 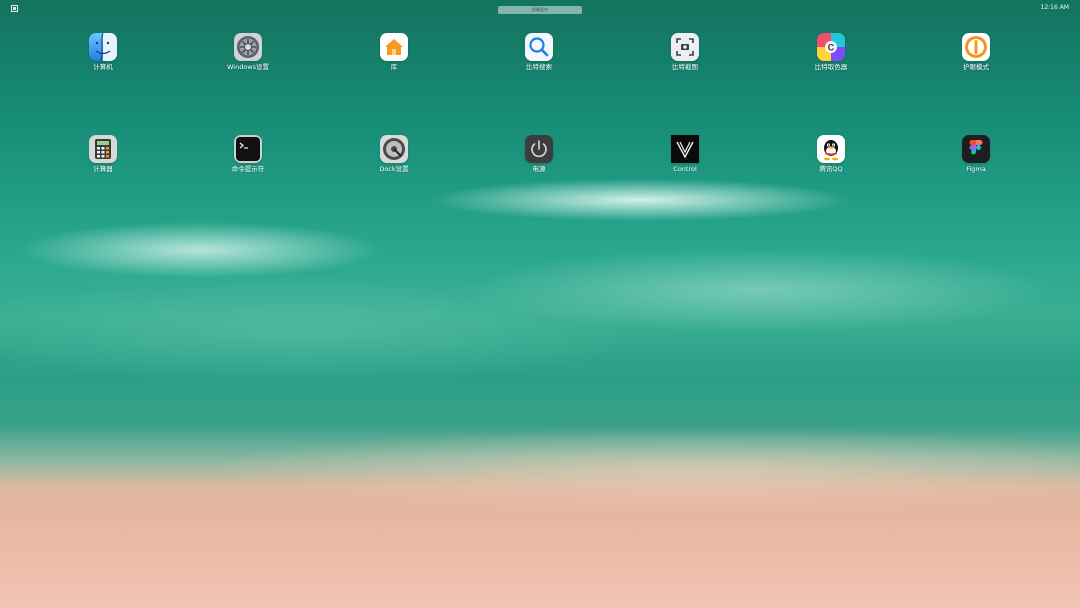 I want to click on app-eye-care: 护眼模式, so click(x=976, y=55).